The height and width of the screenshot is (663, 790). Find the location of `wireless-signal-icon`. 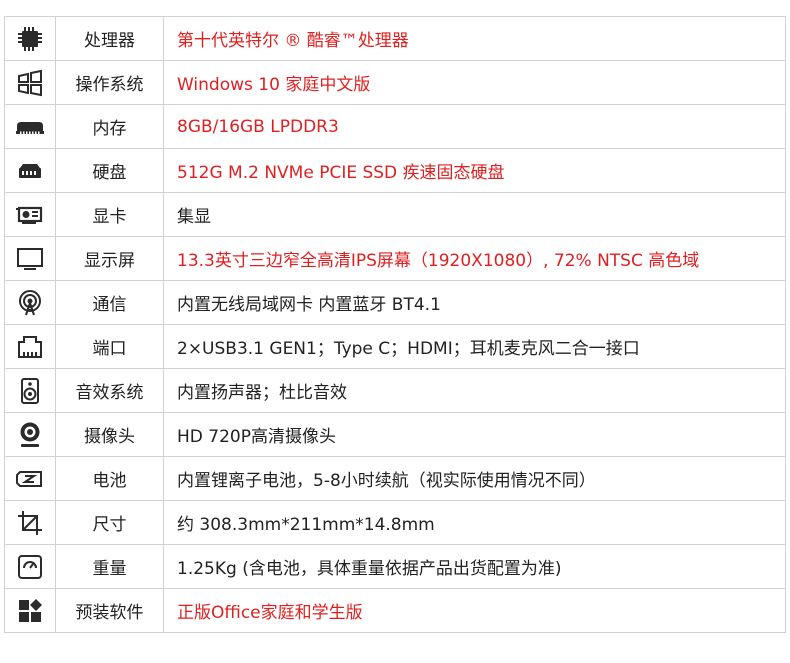

wireless-signal-icon is located at coordinates (30, 302).